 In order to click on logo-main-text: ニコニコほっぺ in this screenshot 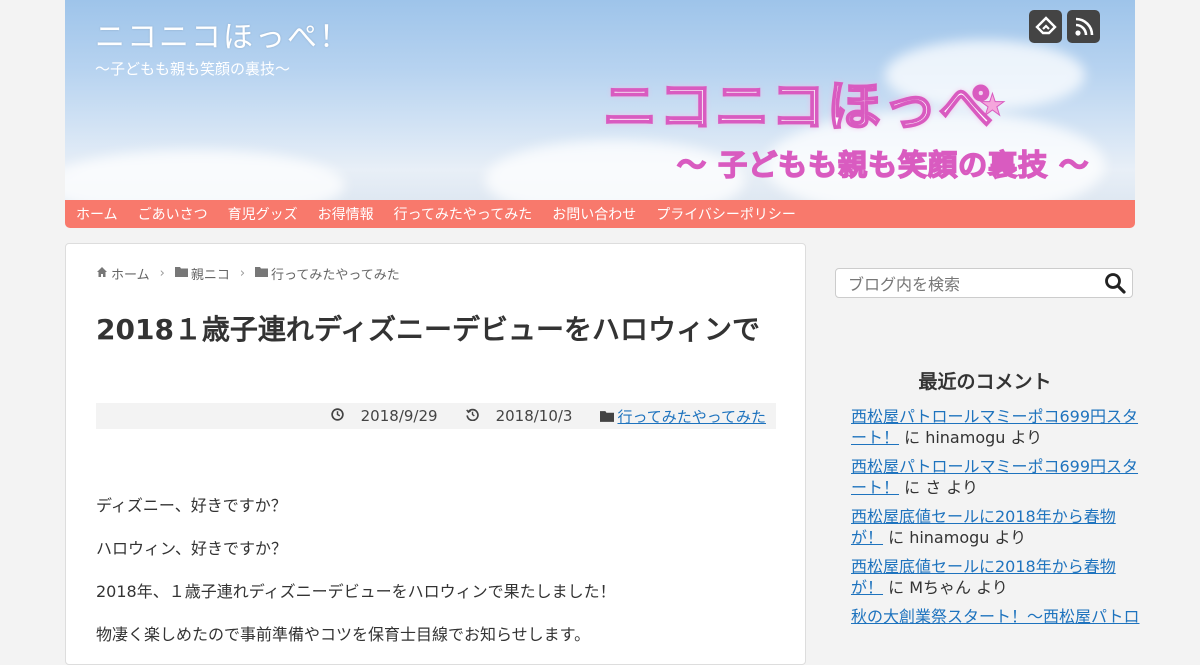, I will do `click(798, 106)`.